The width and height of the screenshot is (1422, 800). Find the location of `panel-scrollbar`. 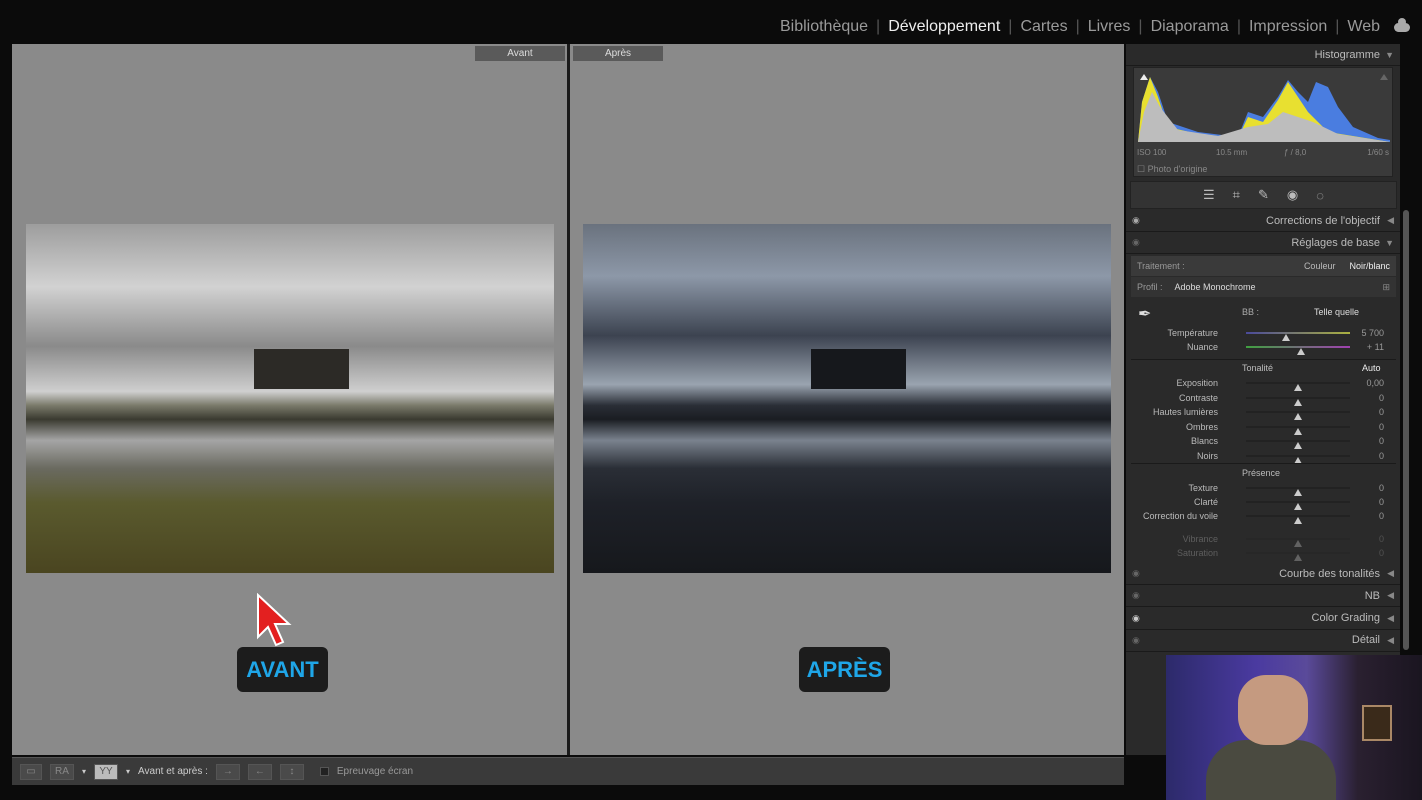

panel-scrollbar is located at coordinates (1406, 430).